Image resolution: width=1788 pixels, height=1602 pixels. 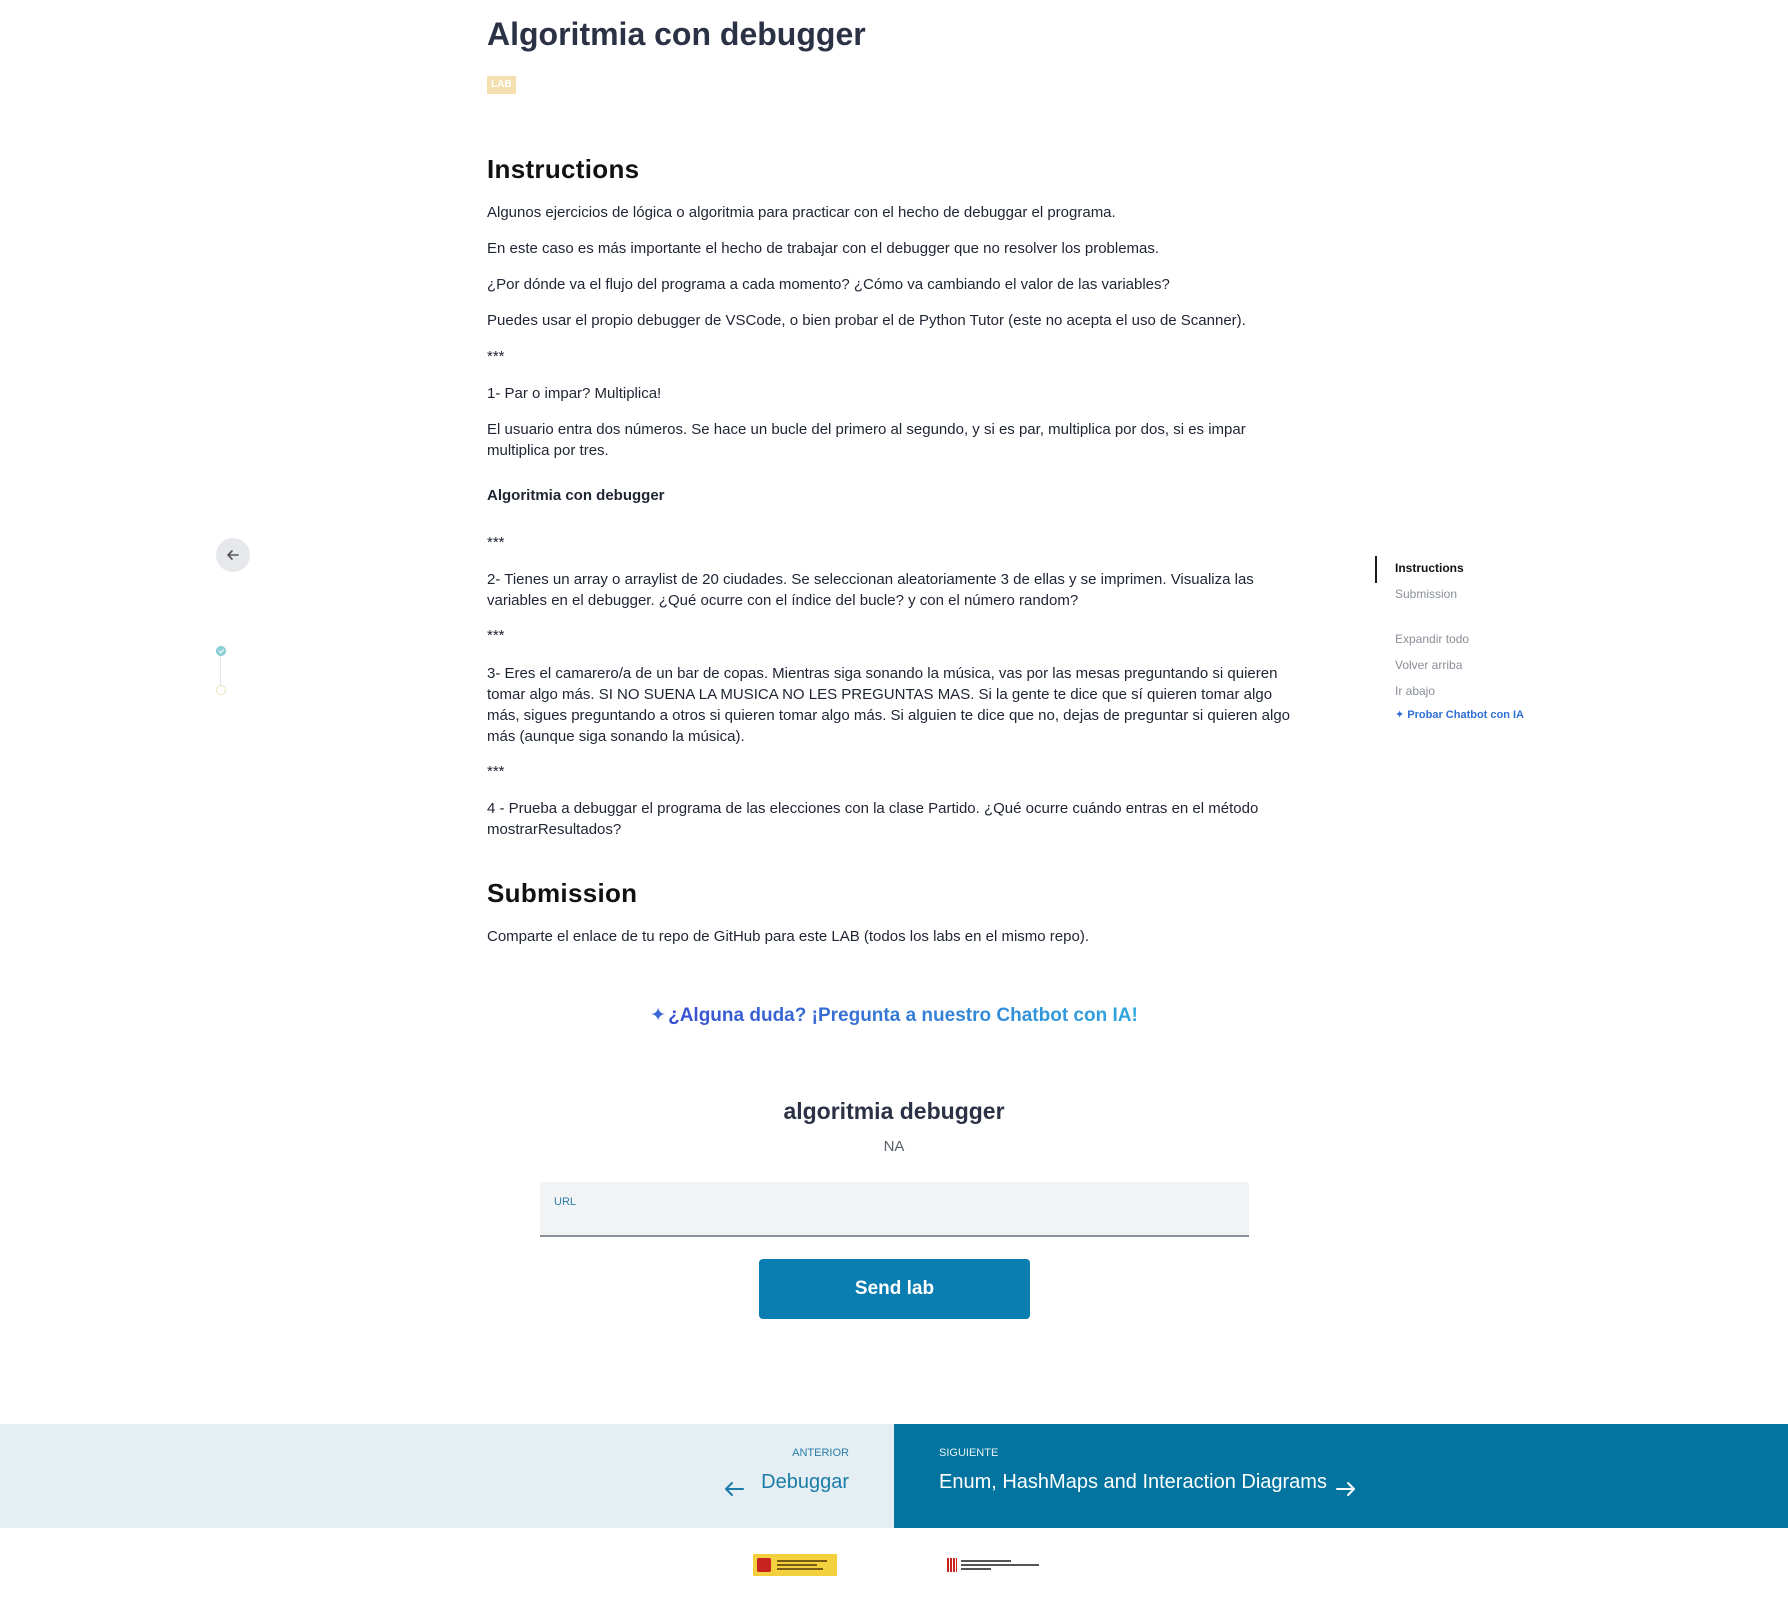 What do you see at coordinates (501, 85) in the screenshot?
I see `lab-badge: LAB` at bounding box center [501, 85].